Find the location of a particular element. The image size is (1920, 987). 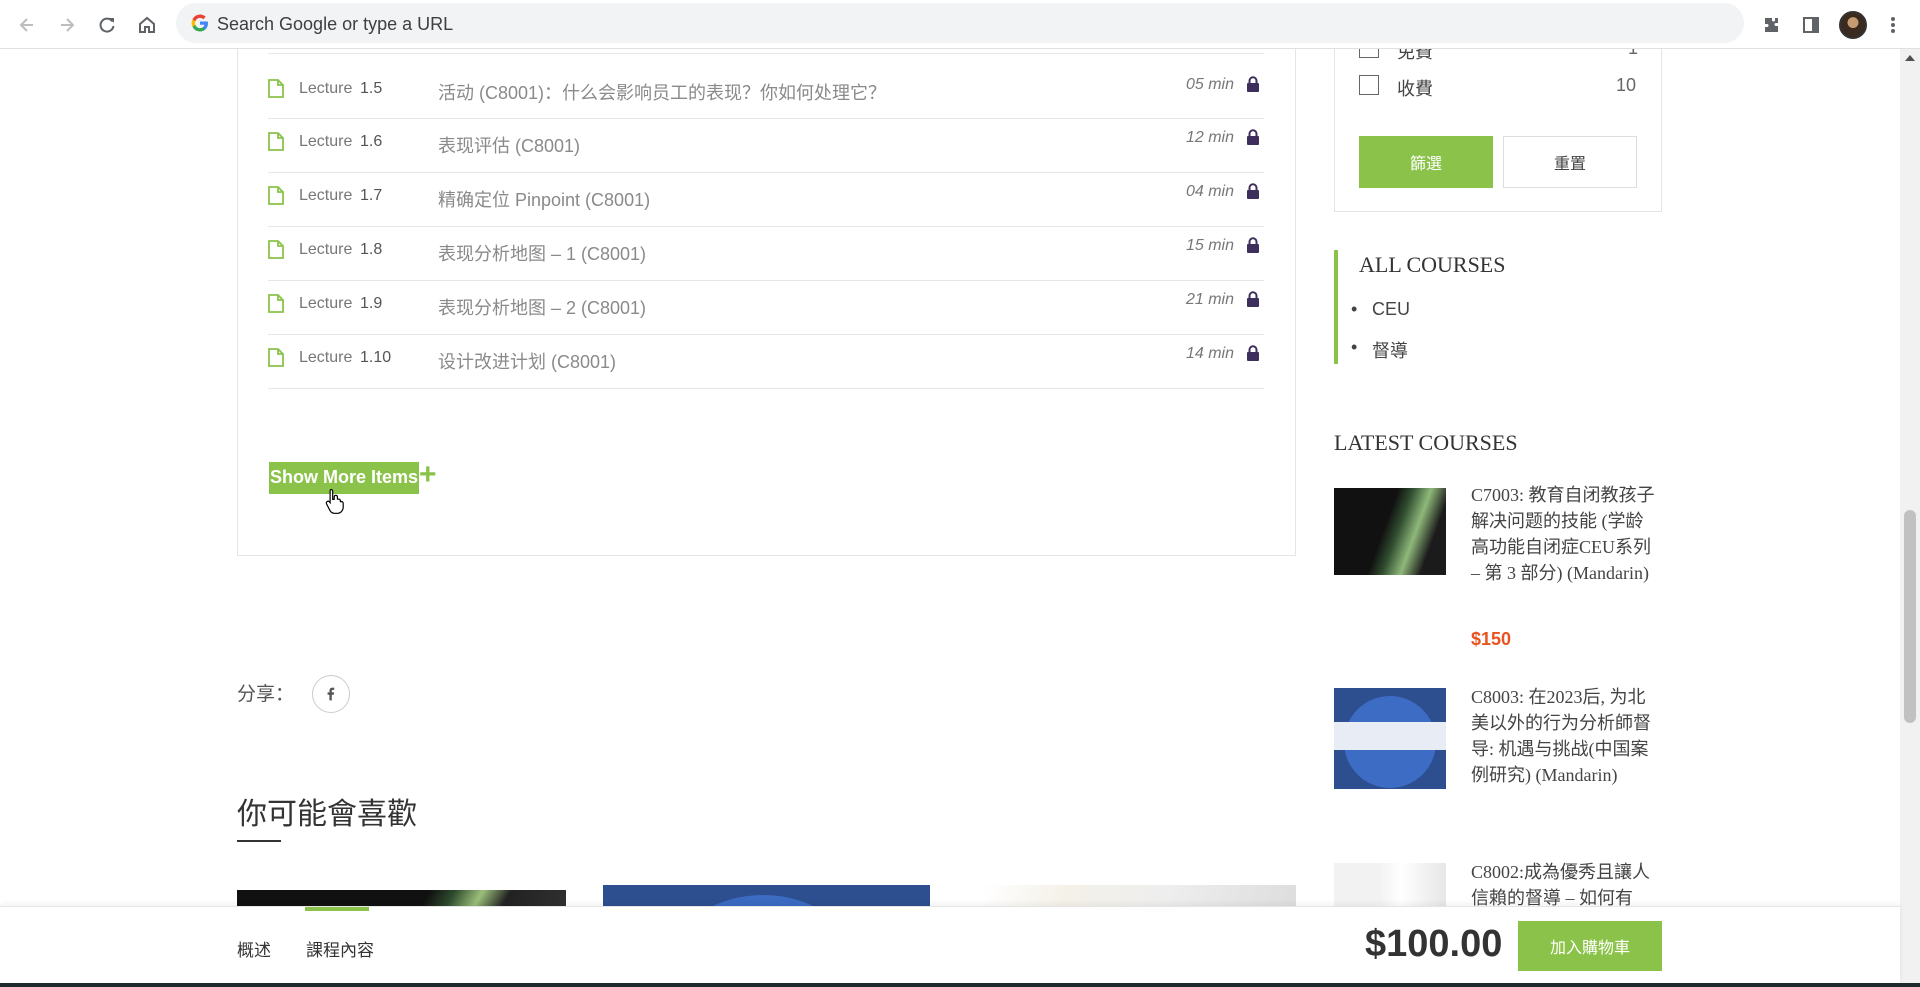

lecture-number: 1.8 is located at coordinates (371, 249).